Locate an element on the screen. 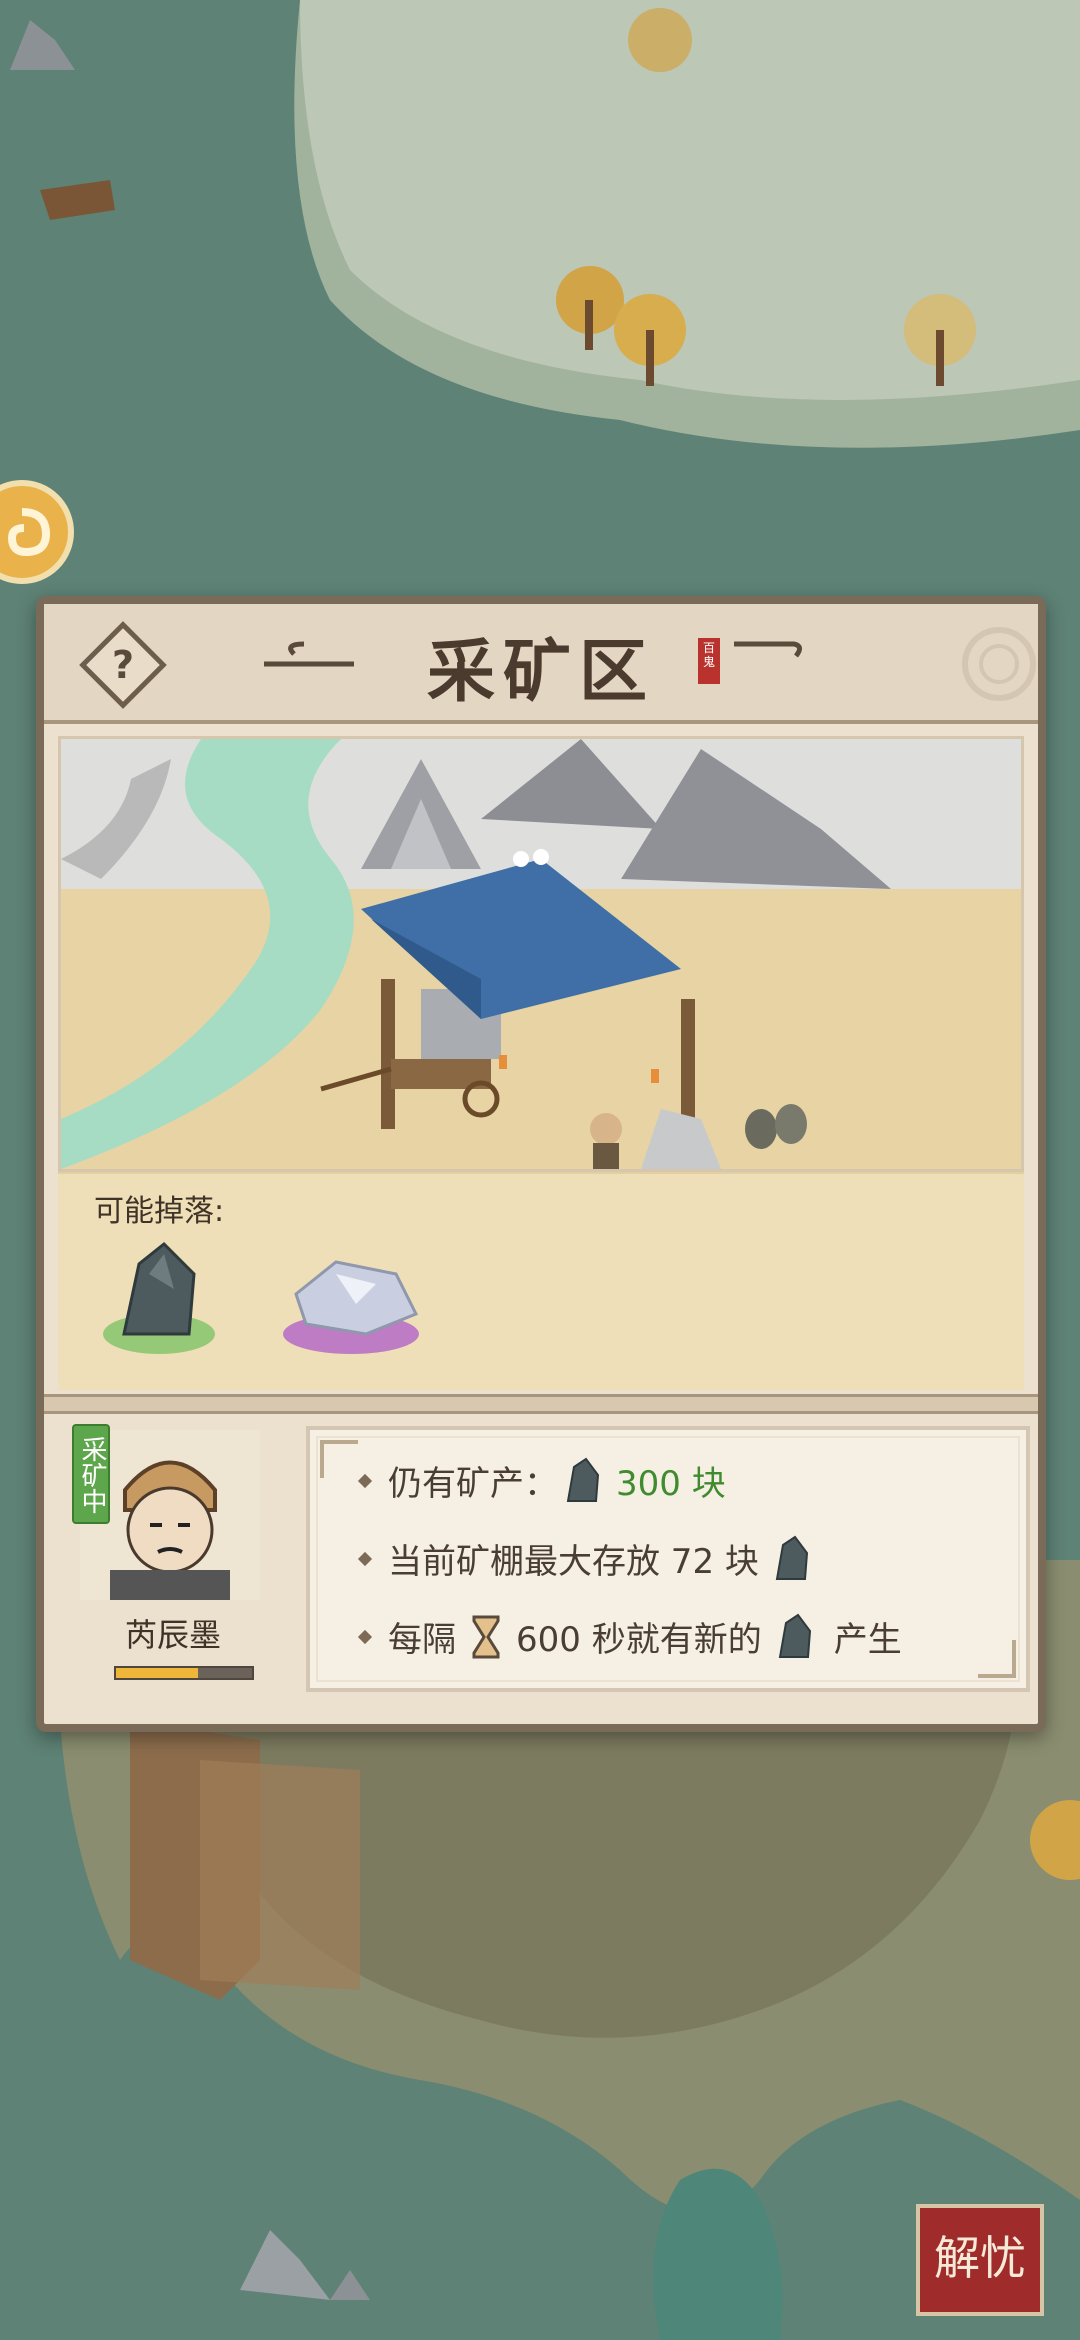  max-storage-text: 当前矿棚最大存放 72 块 is located at coordinates (573, 1562).